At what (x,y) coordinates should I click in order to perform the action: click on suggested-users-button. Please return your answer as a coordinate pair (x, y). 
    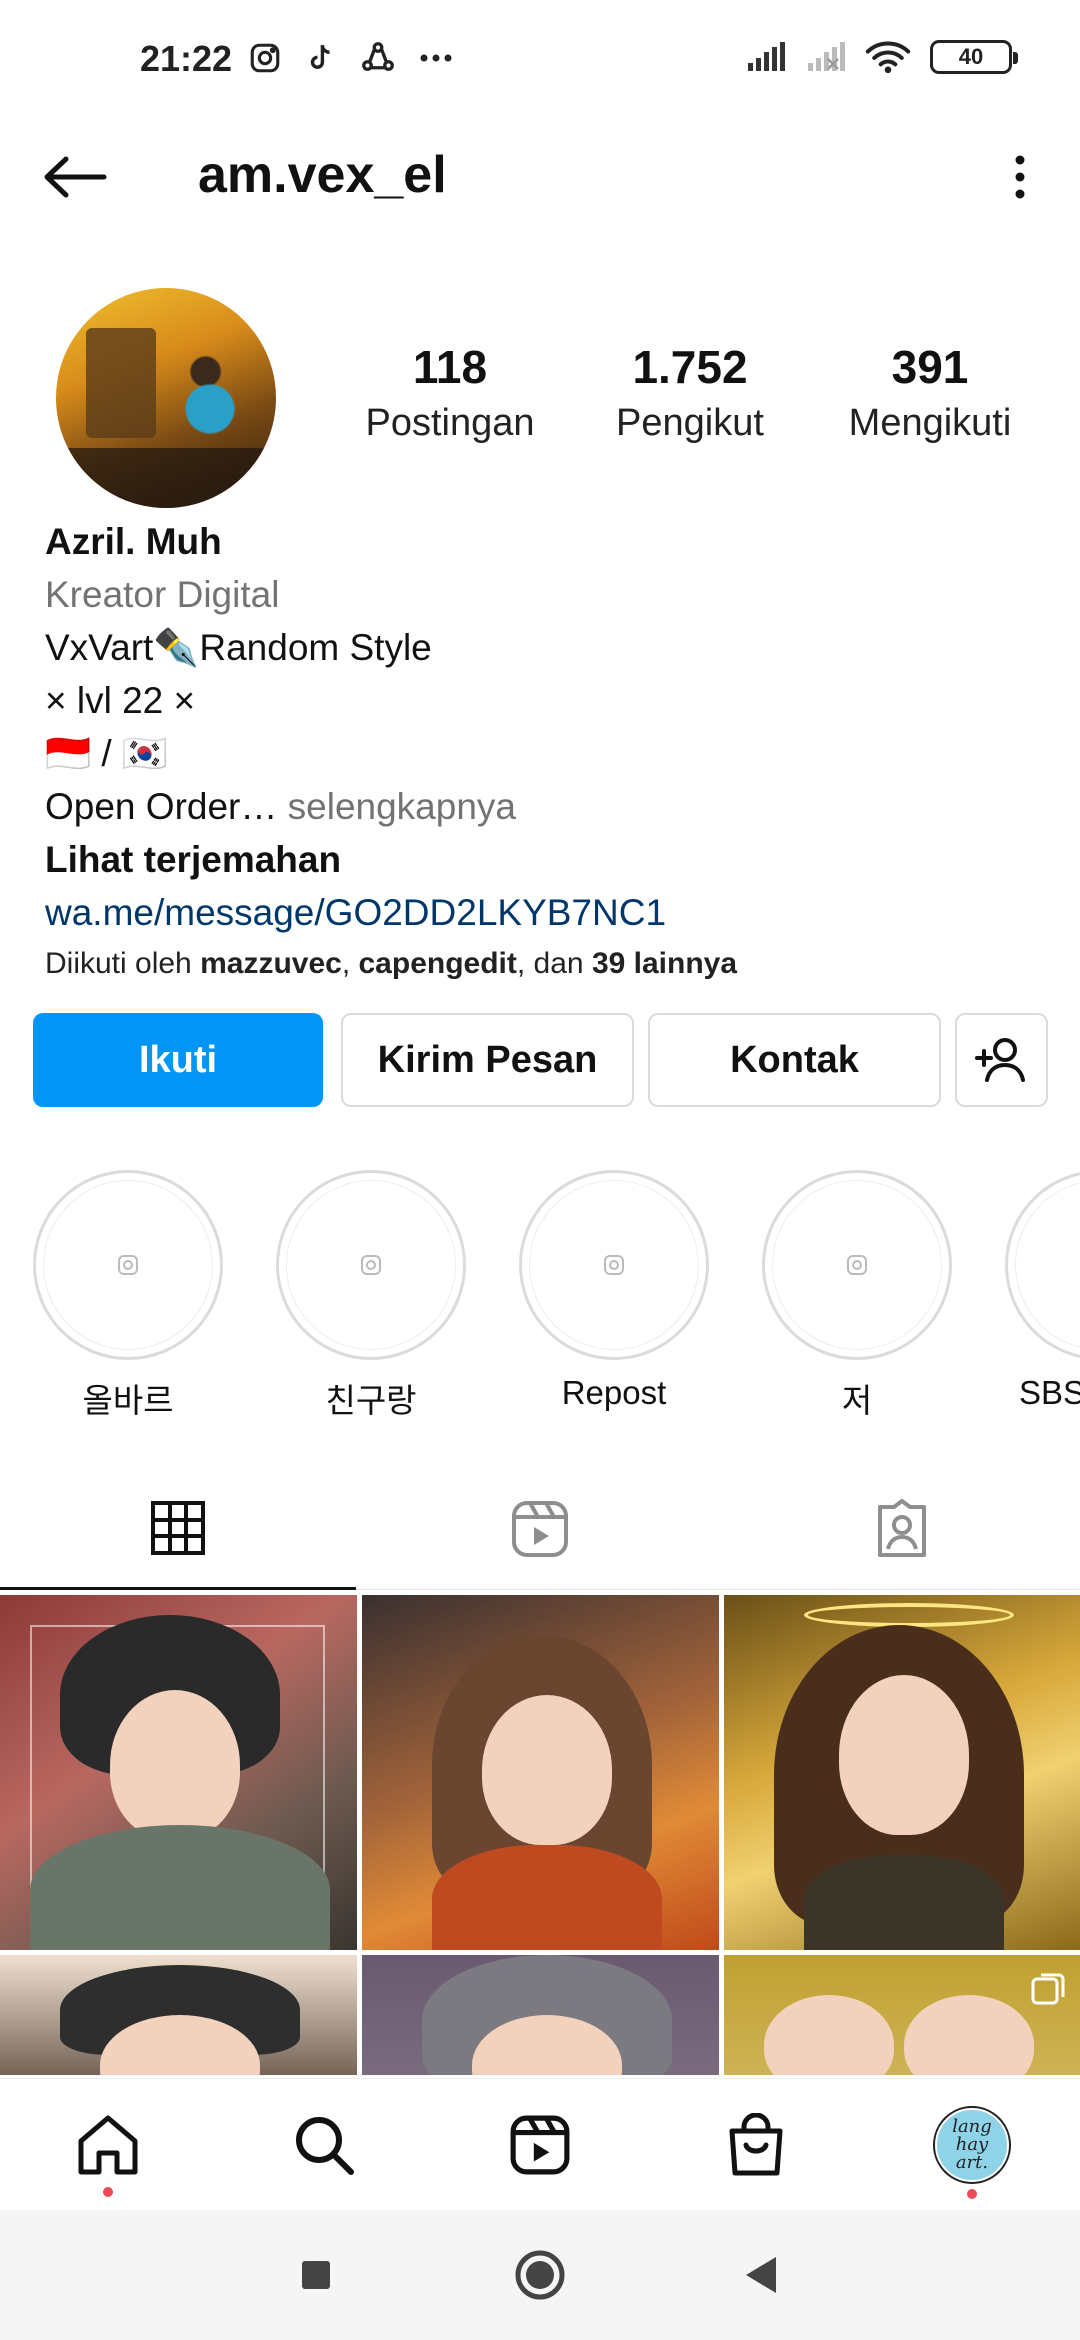
    Looking at the image, I should click on (1001, 1060).